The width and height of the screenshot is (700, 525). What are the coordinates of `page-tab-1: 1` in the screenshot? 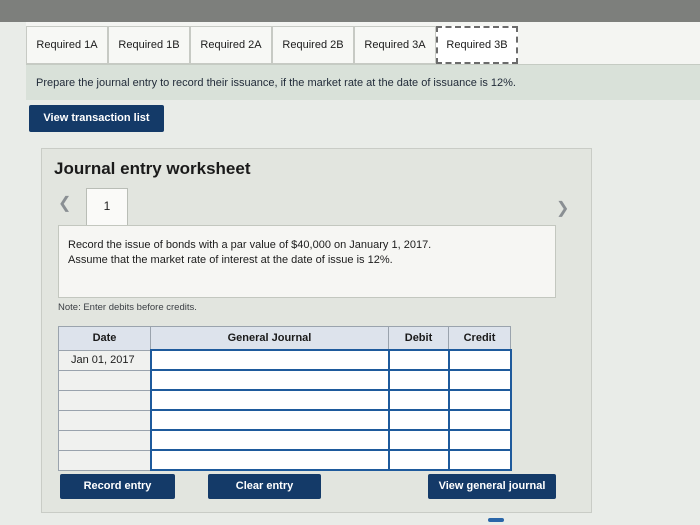 It's located at (107, 207).